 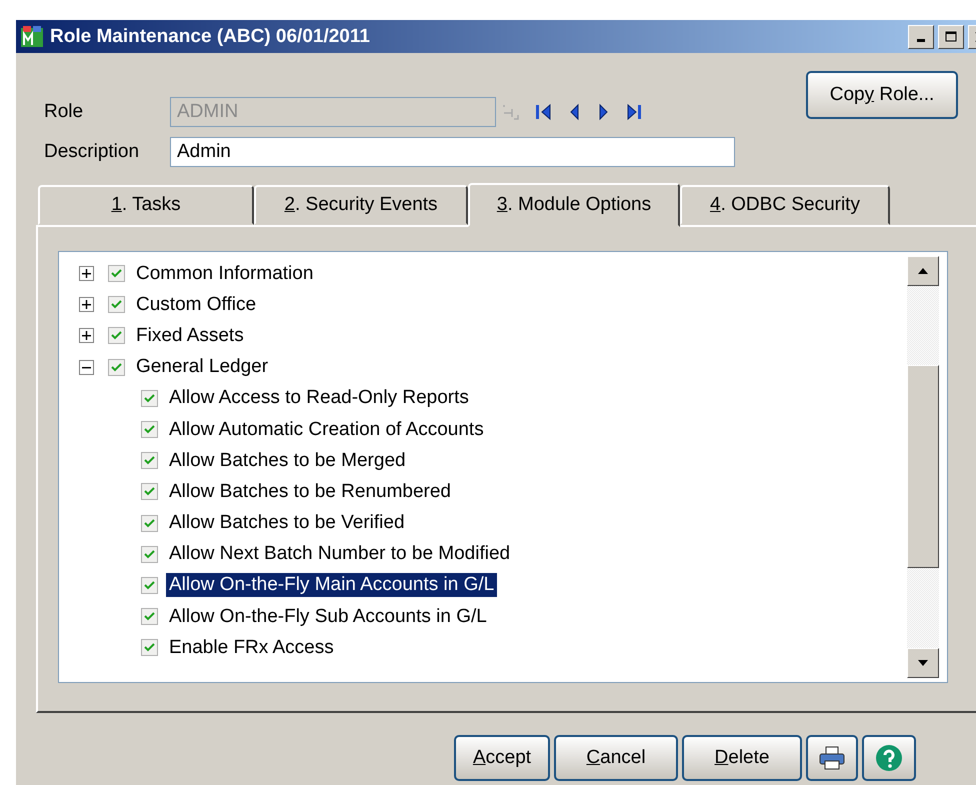 I want to click on tree-item: Allow Next Batch Number to be Modified, so click(x=340, y=554).